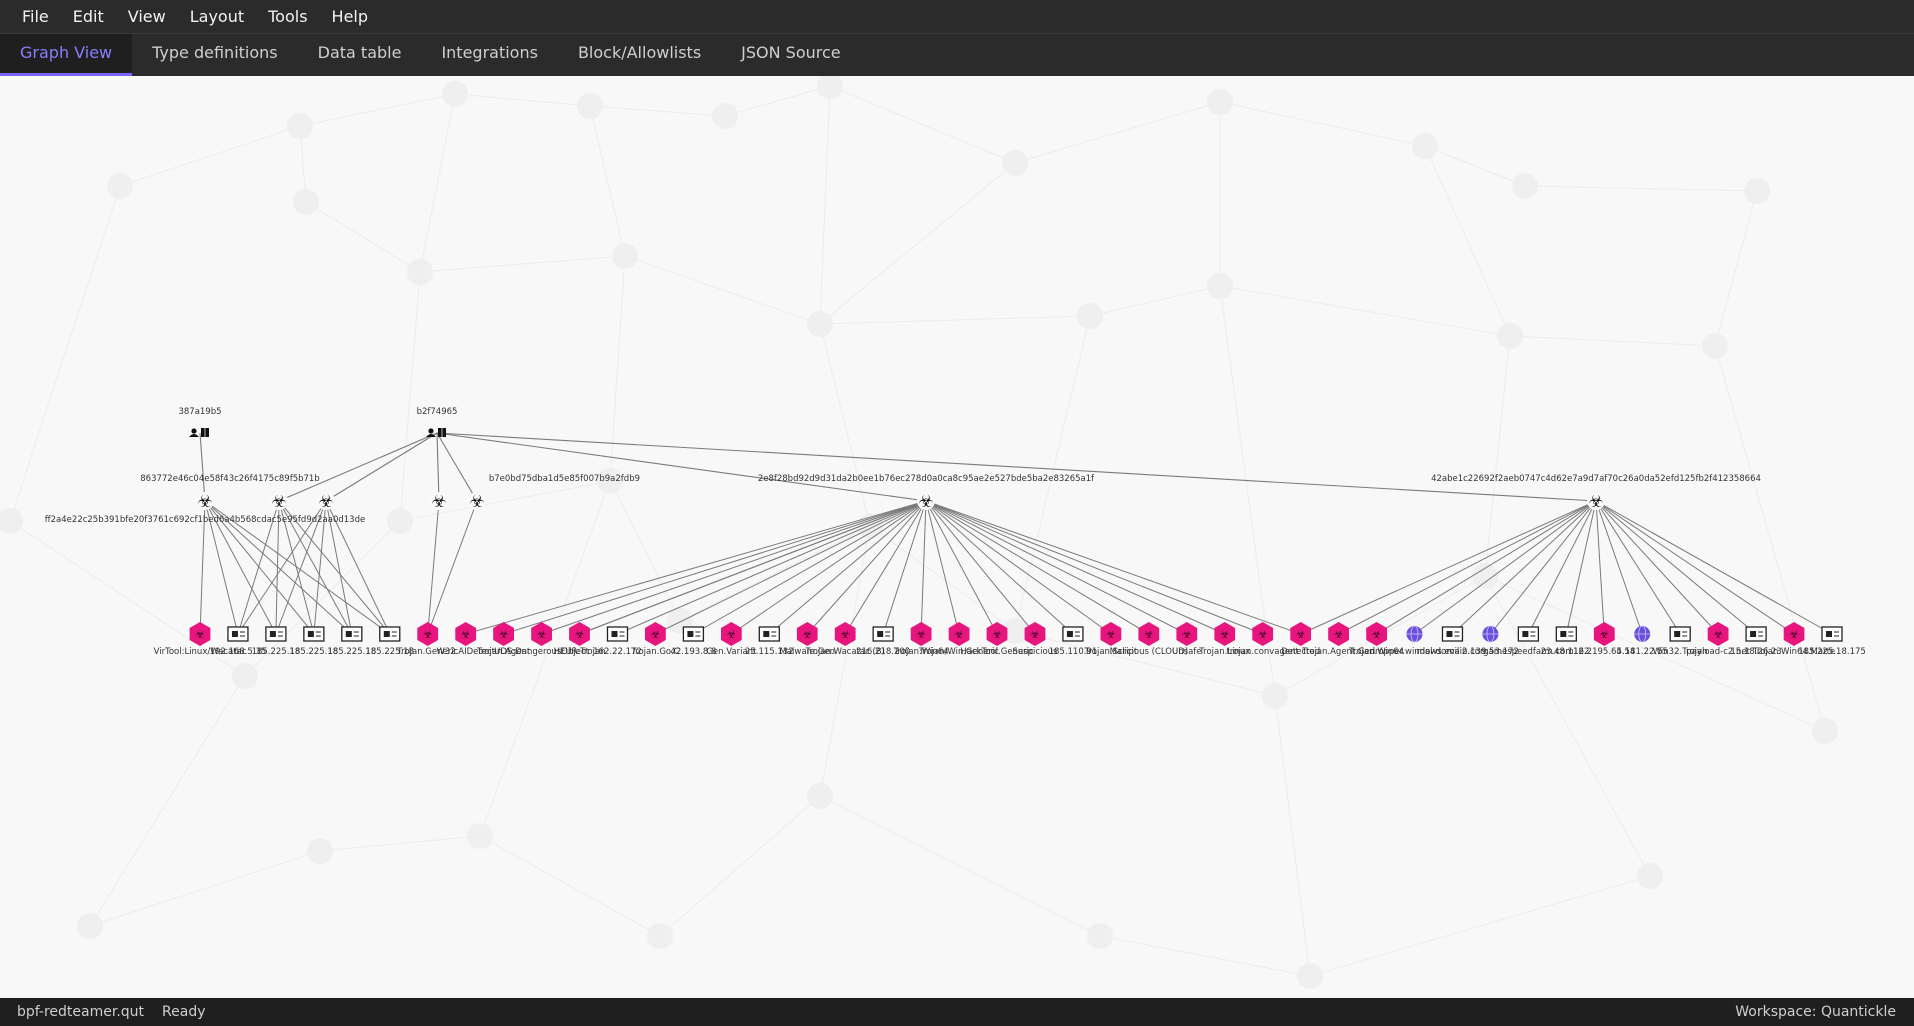 Image resolution: width=1914 pixels, height=1026 pixels. Describe the element at coordinates (957, 17) in the screenshot. I see `menu-bar: File Edit View Layout Tools Help` at that location.